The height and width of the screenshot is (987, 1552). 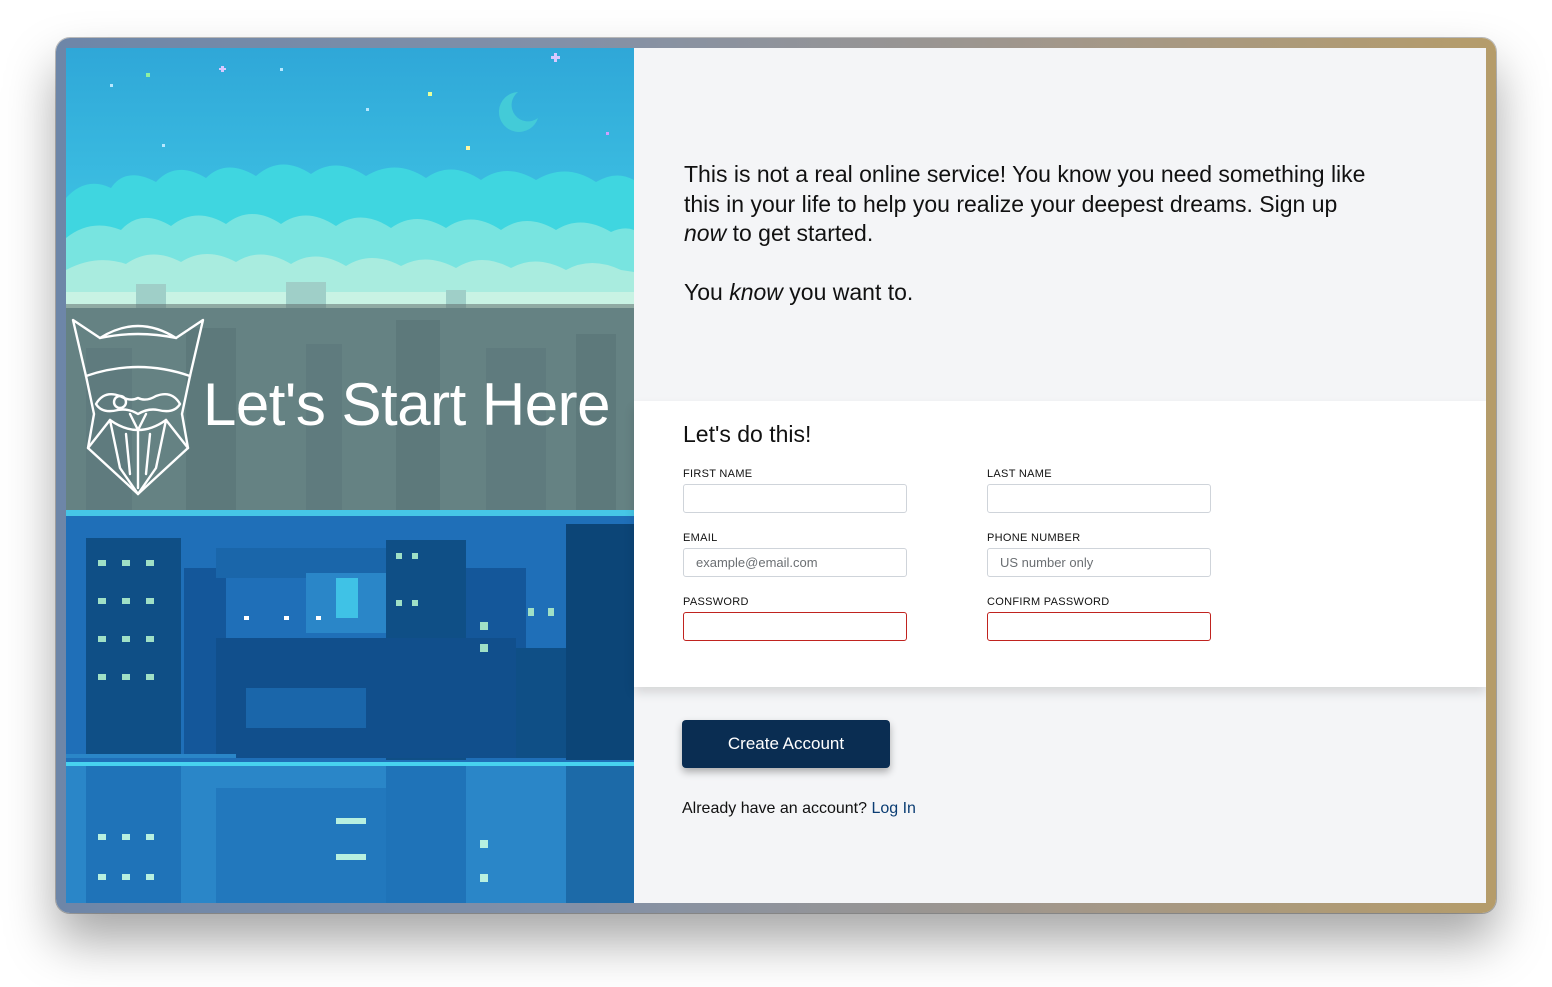 What do you see at coordinates (700, 538) in the screenshot?
I see `email-label: EMAIL` at bounding box center [700, 538].